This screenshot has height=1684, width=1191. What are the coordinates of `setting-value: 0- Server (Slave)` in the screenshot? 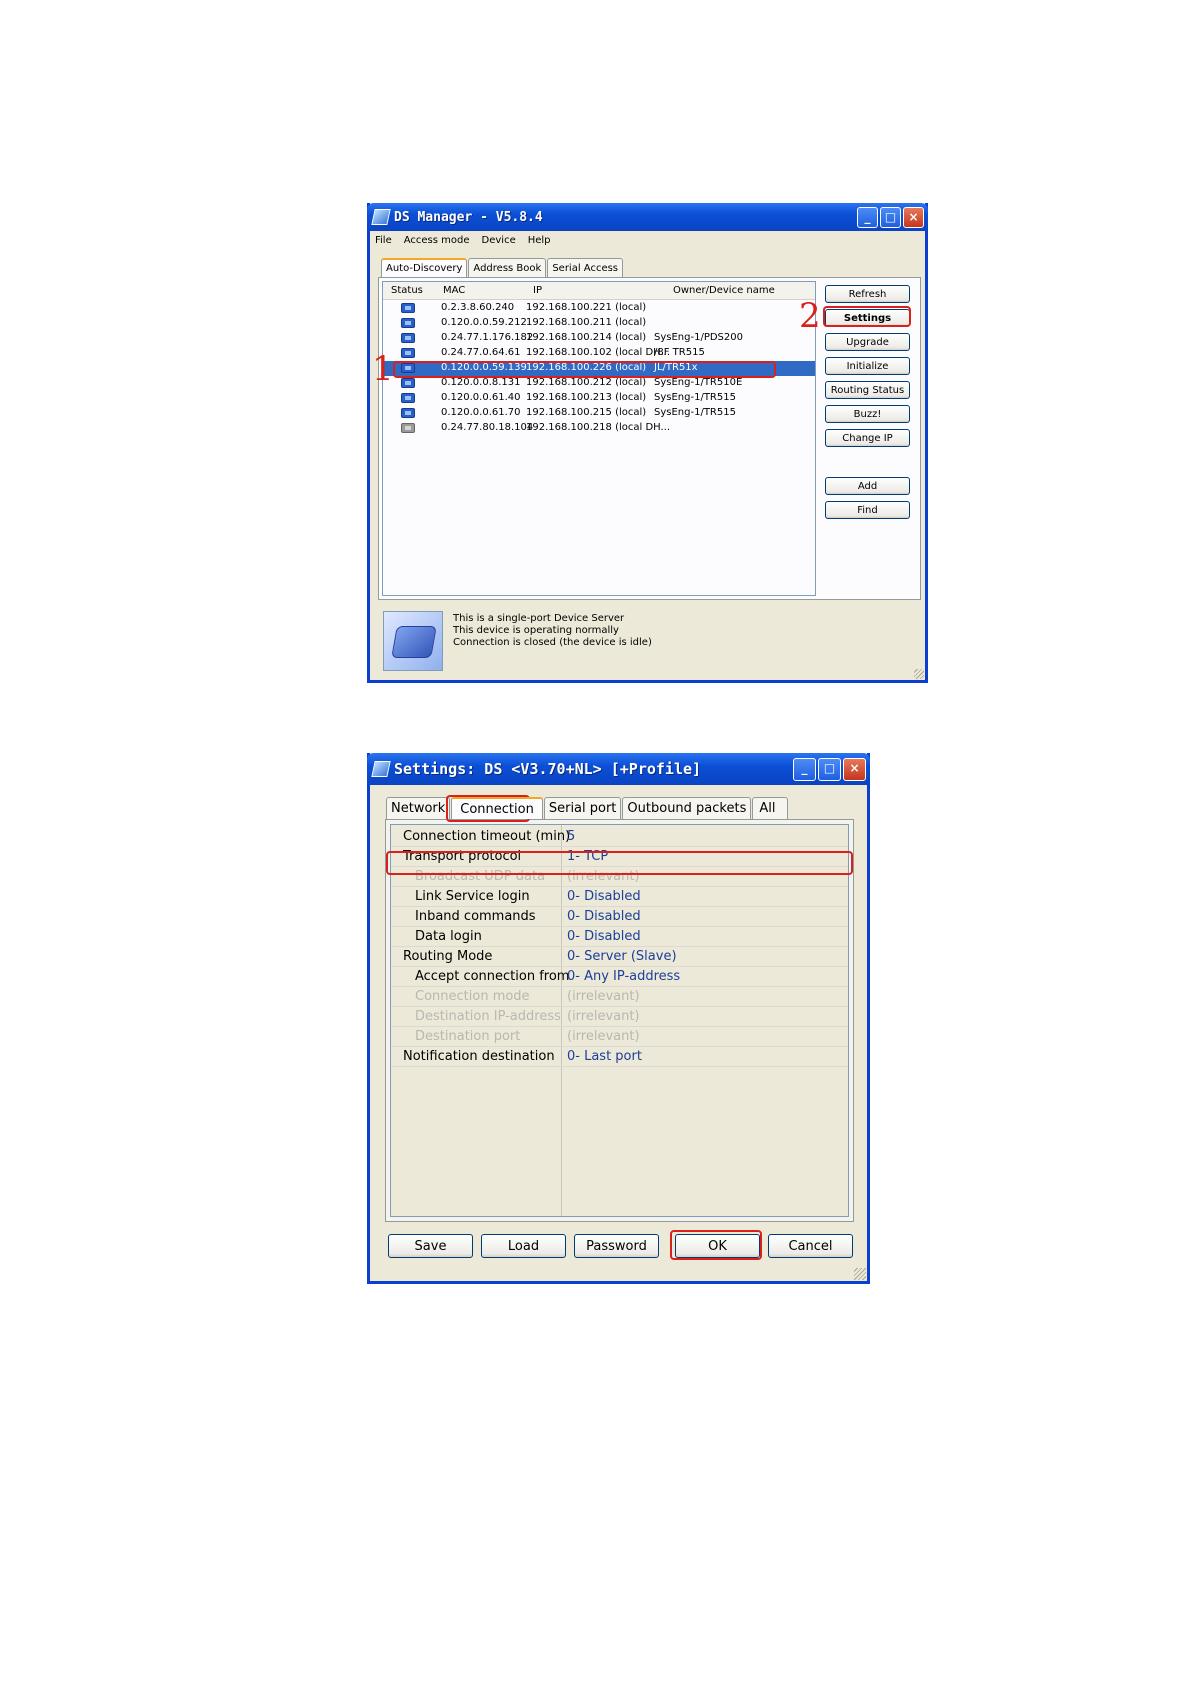 It's located at (622, 956).